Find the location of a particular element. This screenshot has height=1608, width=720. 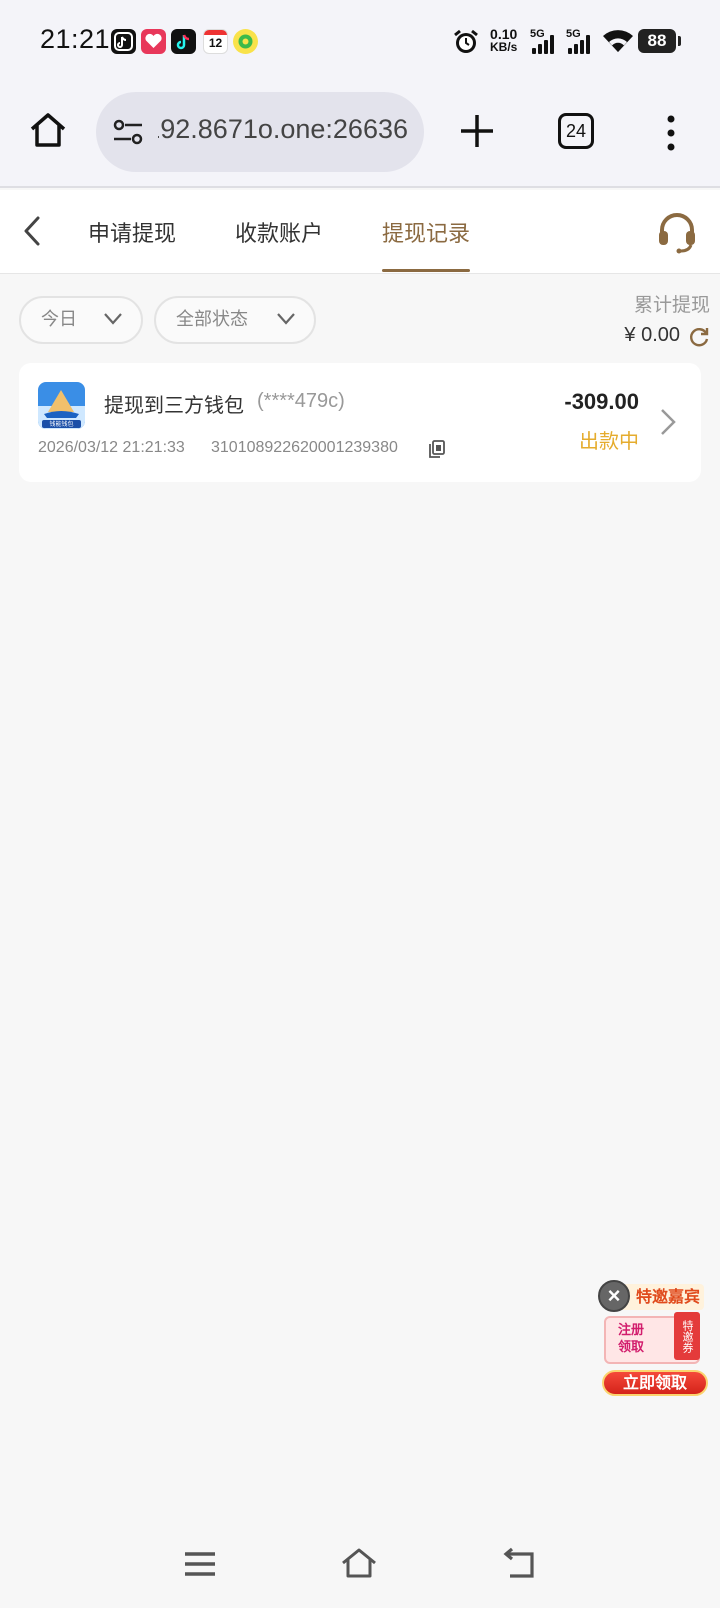

promo-card: 注册 领取 特邀券 is located at coordinates (652, 1338).